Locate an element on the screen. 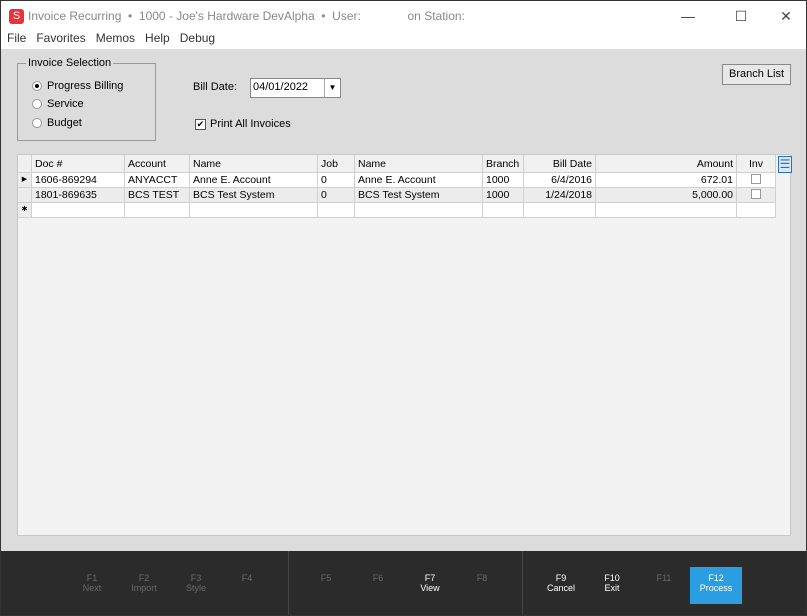 The width and height of the screenshot is (807, 616). radio-label: Budget is located at coordinates (64, 123).